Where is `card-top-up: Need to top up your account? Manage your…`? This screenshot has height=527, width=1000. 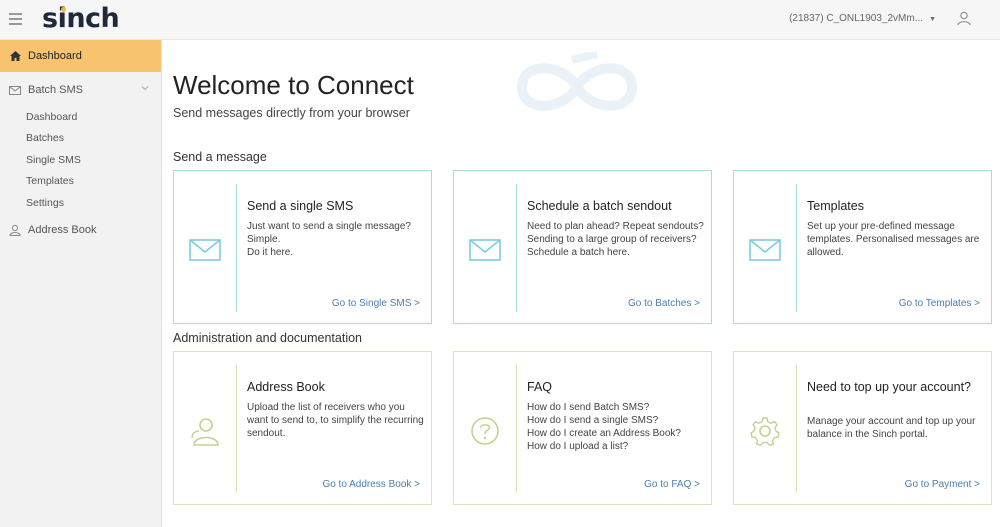 card-top-up: Need to top up your account? Manage your… is located at coordinates (862, 428).